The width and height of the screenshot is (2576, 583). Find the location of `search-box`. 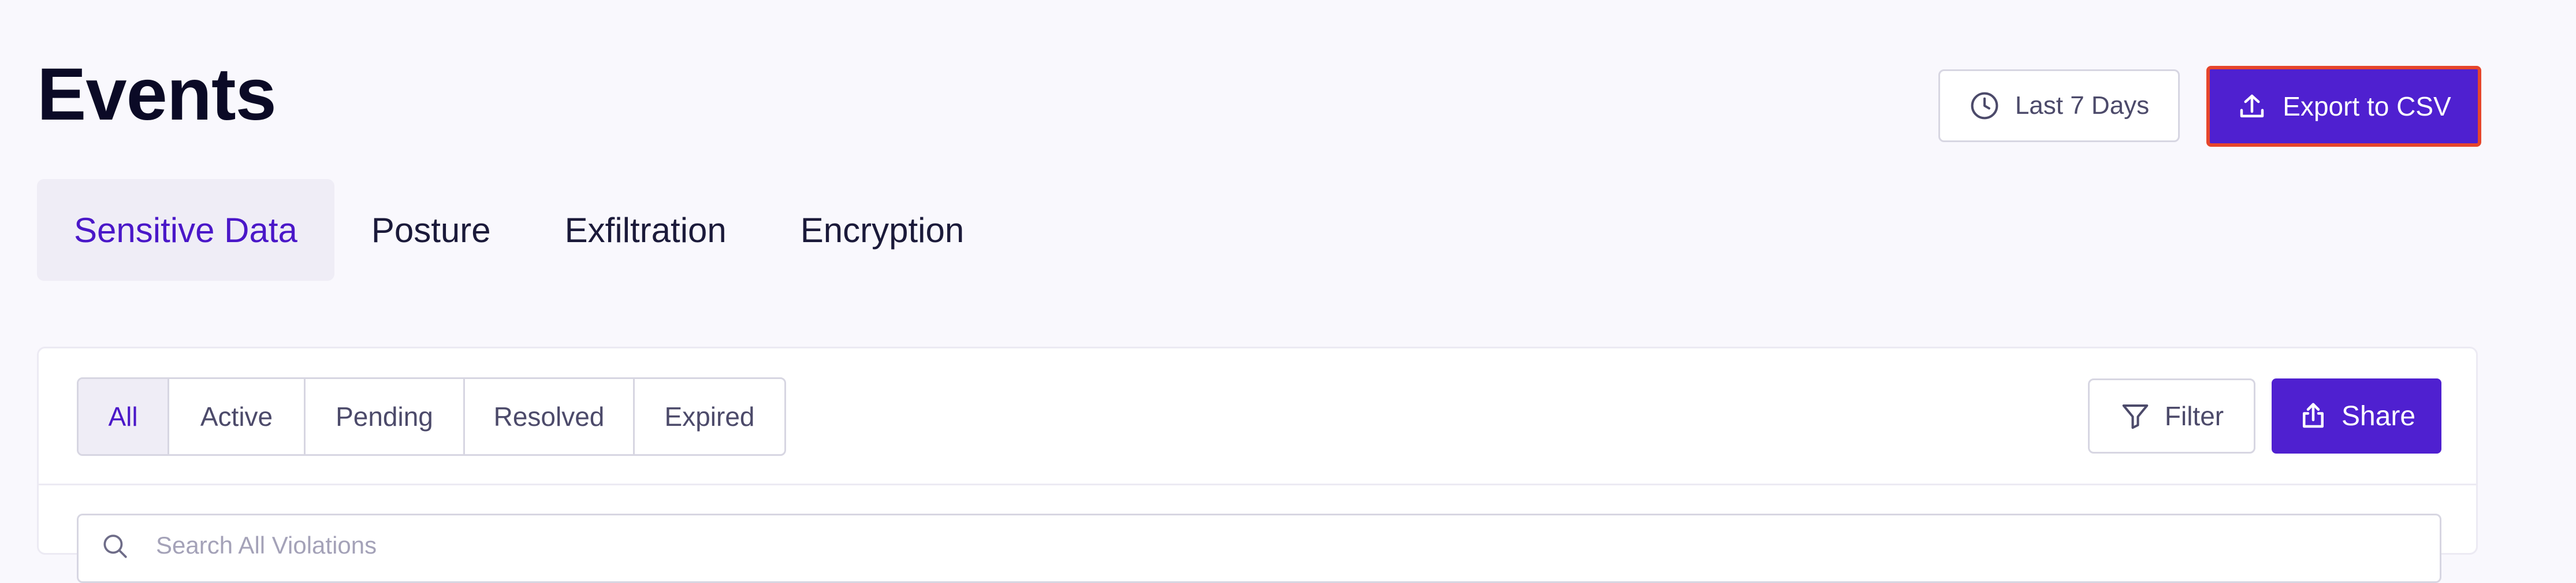

search-box is located at coordinates (1259, 548).